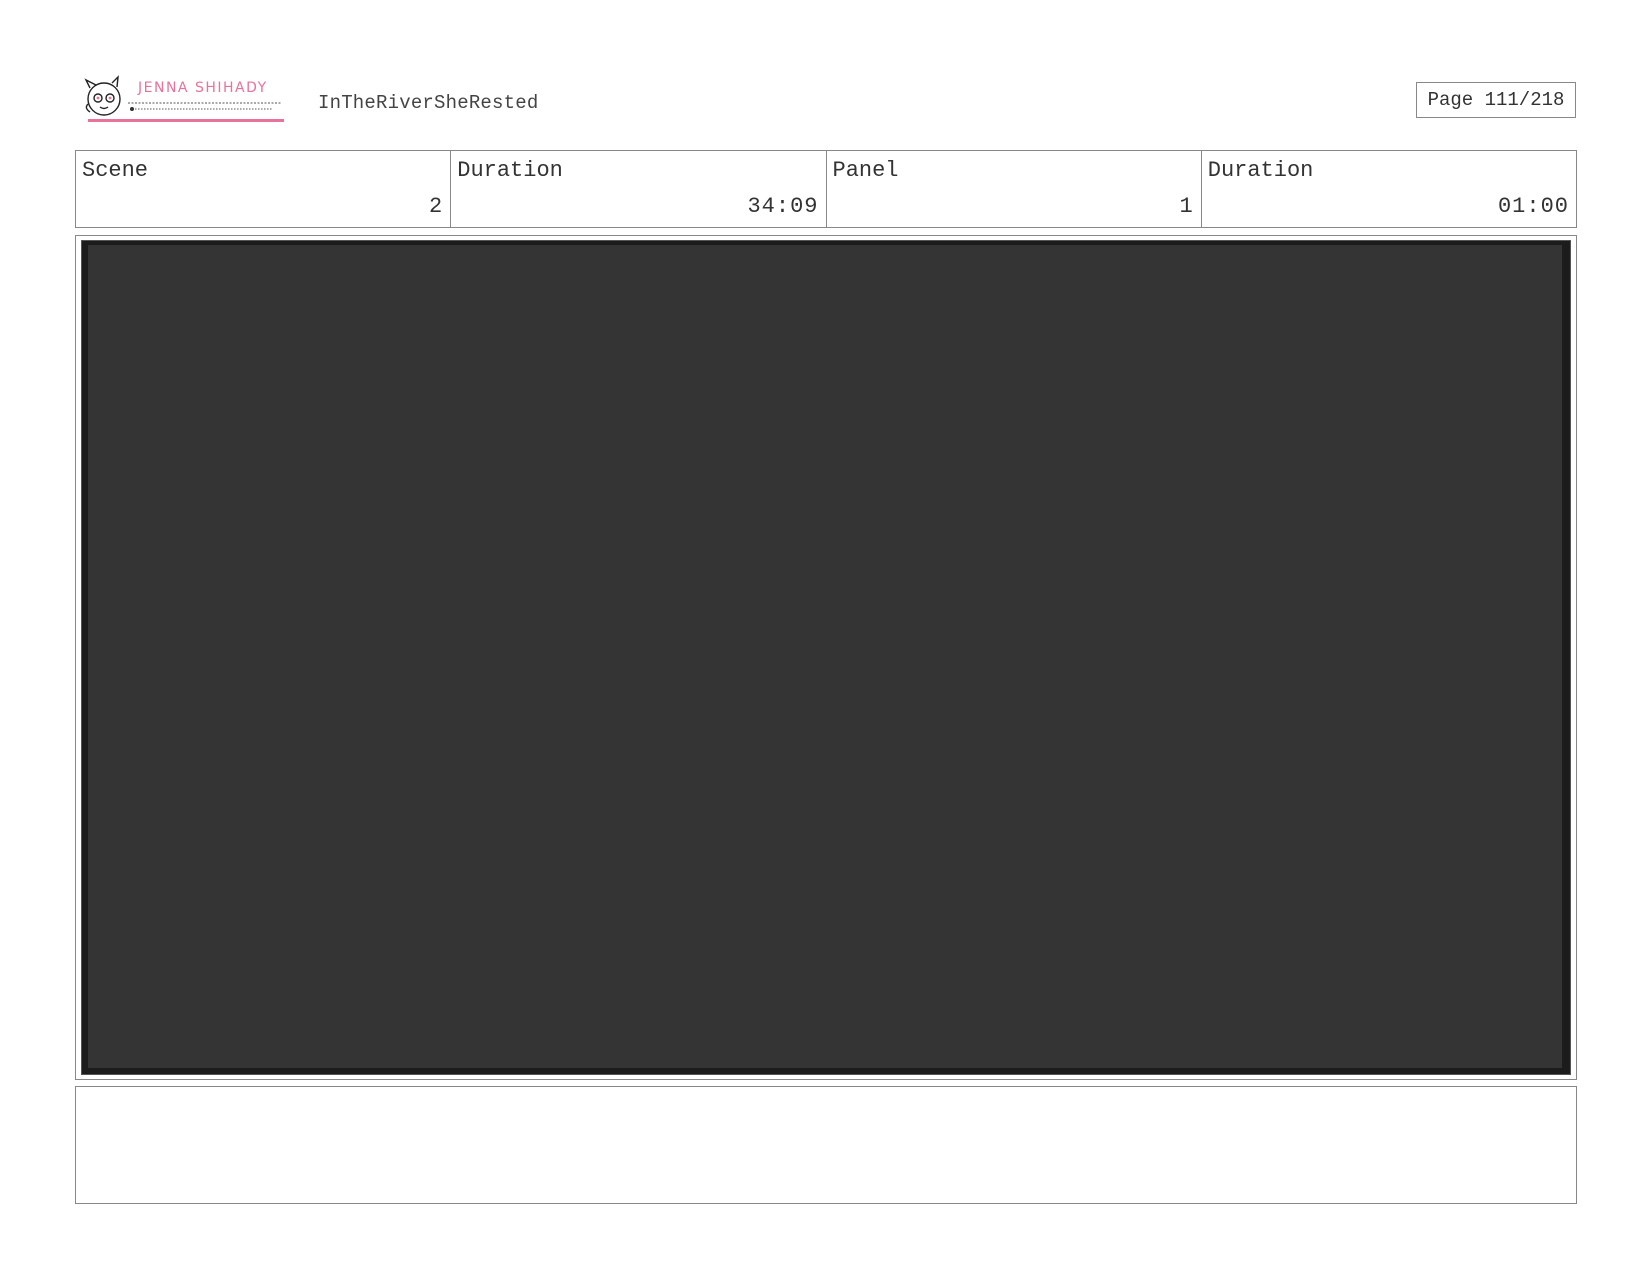  I want to click on panel-duration-cell: Duration 01:00, so click(1389, 189).